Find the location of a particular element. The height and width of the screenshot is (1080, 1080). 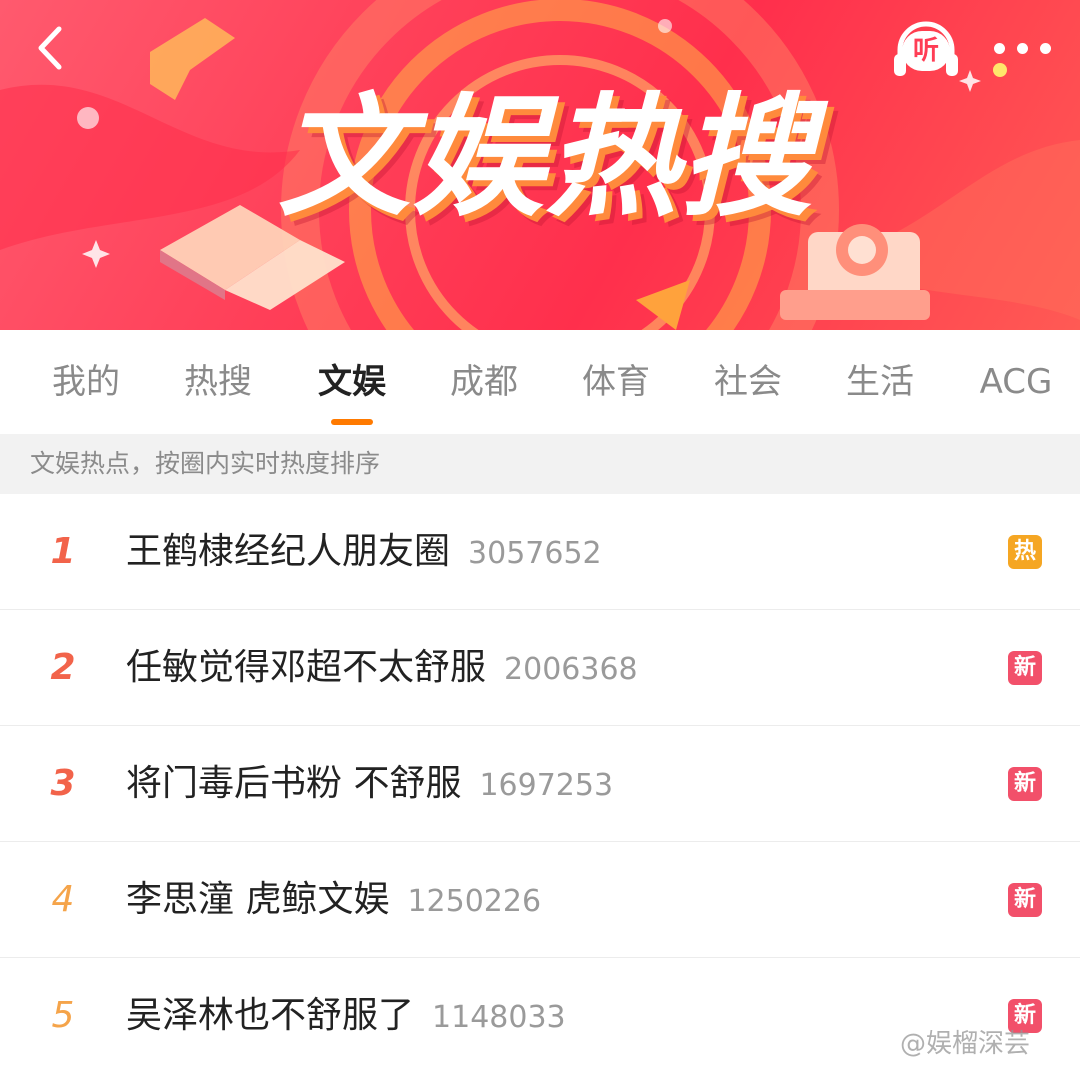

list-item-content: 李思潼 虎鲸文娱 1250226 is located at coordinates (333, 900).